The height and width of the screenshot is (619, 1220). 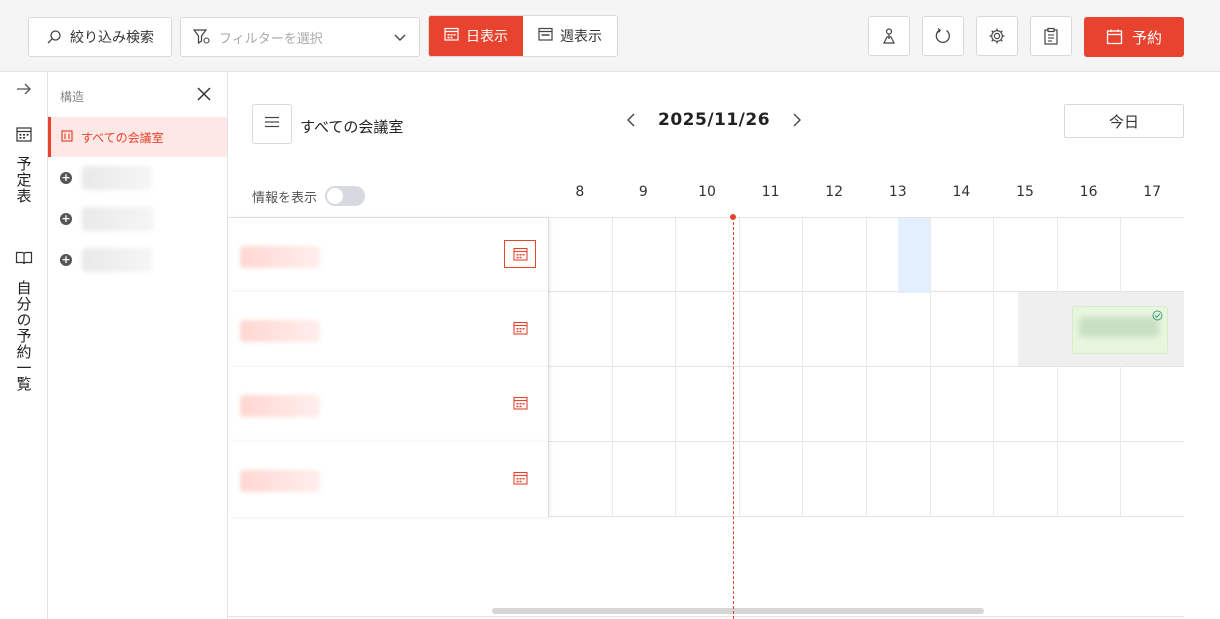 I want to click on info-switch, so click(x=345, y=196).